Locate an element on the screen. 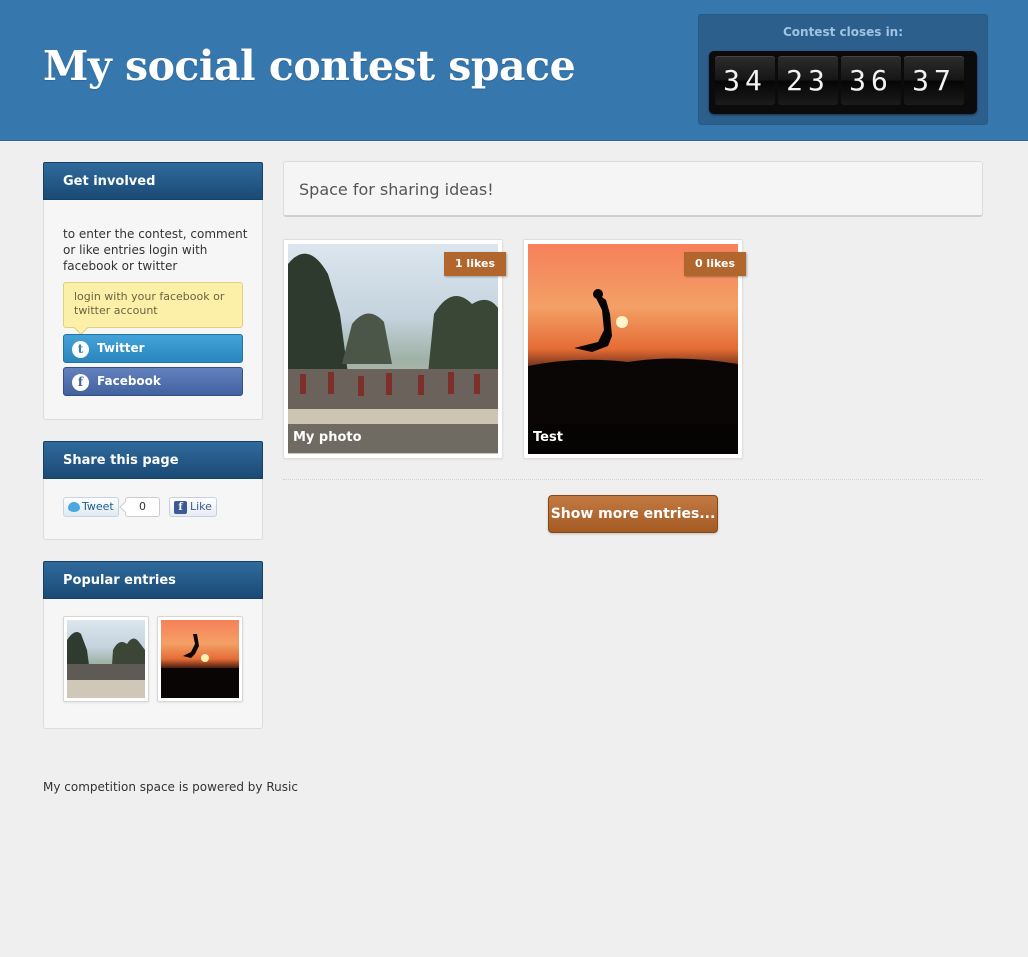 This screenshot has width=1028, height=957. facebook-login-button: f Facebook is located at coordinates (153, 381).